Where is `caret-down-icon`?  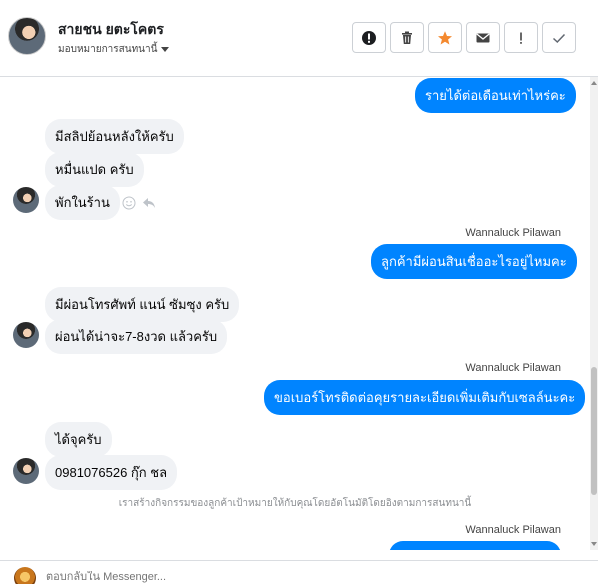
caret-down-icon is located at coordinates (165, 49).